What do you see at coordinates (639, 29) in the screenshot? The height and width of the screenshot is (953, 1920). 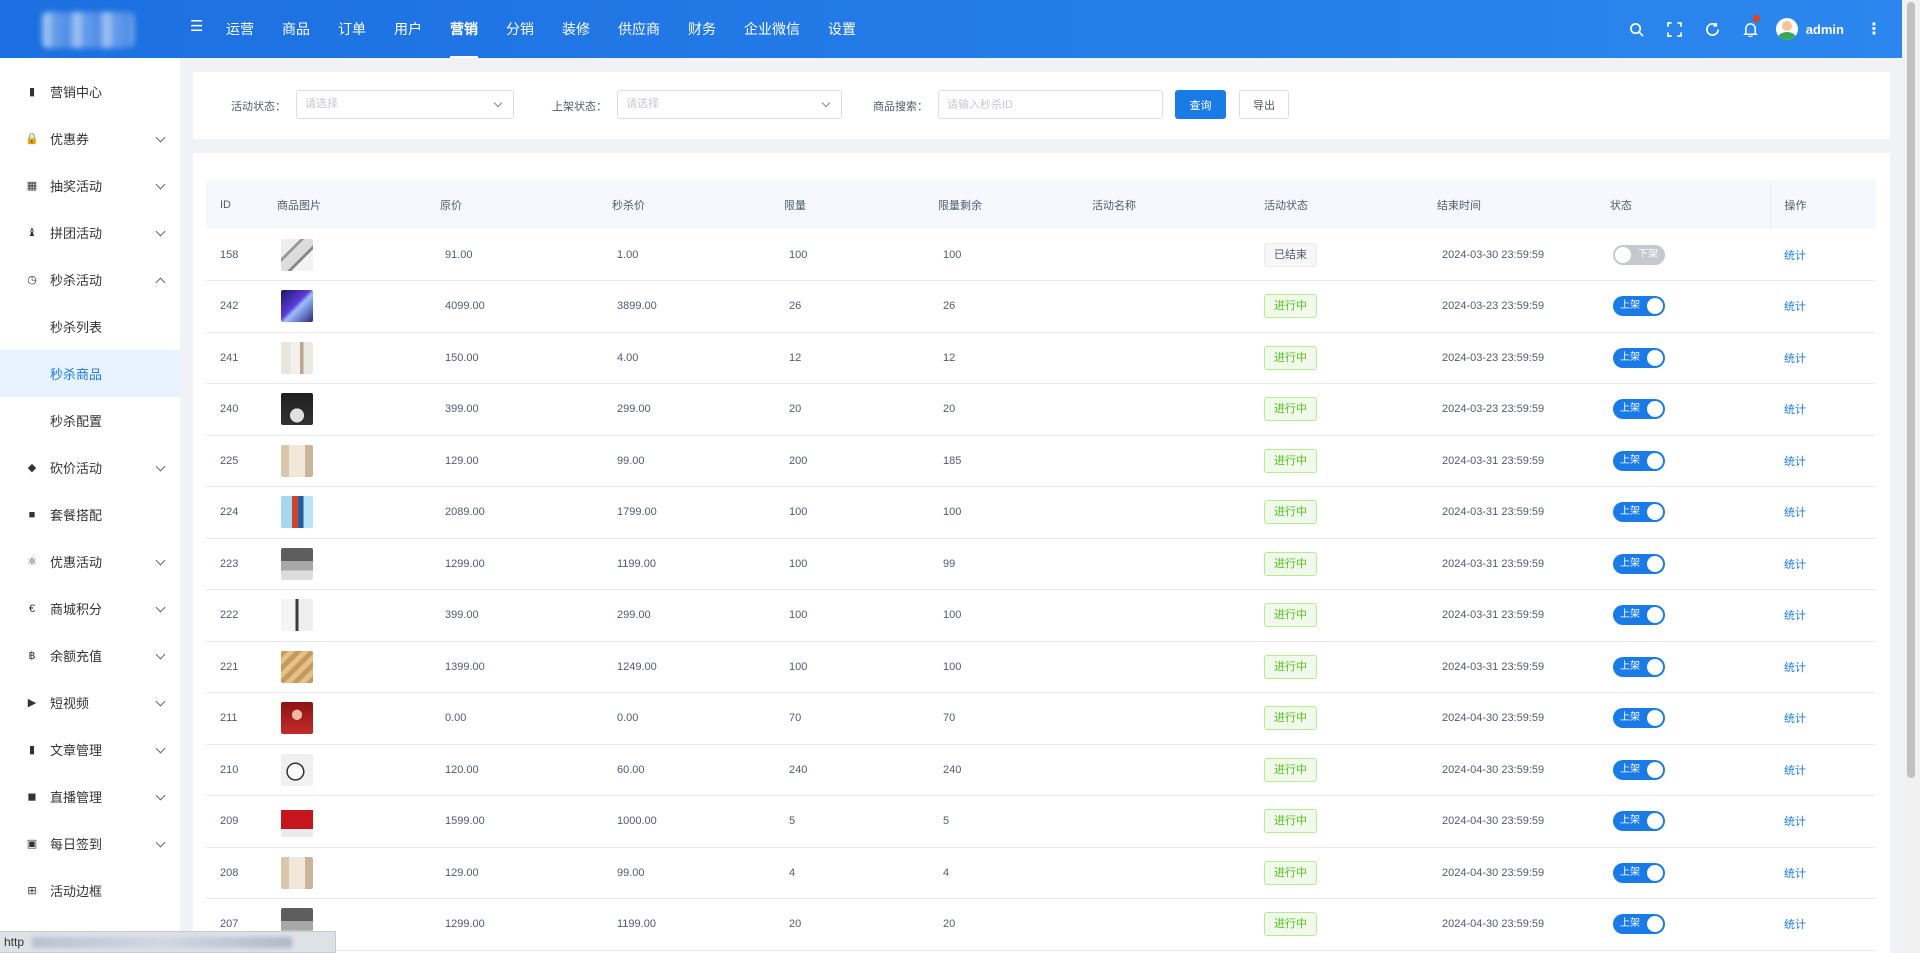 I see `top-nav-item: 供应商` at bounding box center [639, 29].